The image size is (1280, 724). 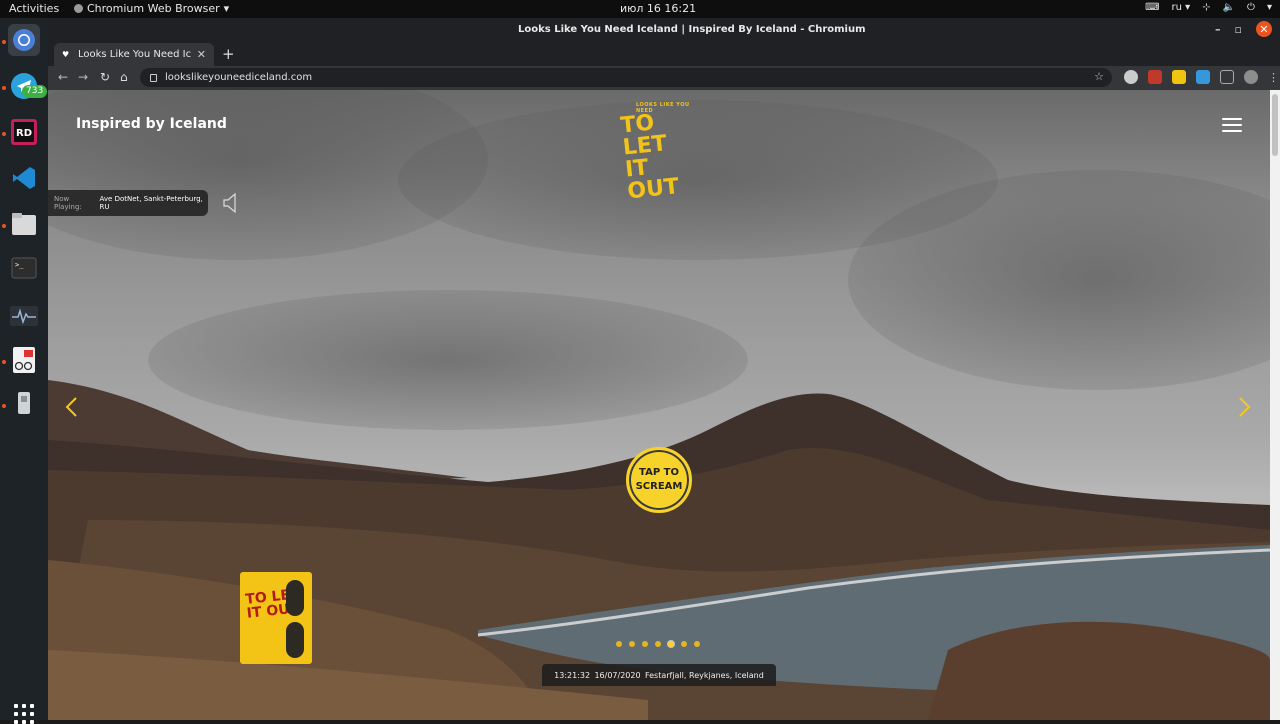 I want to click on vscode-icon, so click(x=24, y=178).